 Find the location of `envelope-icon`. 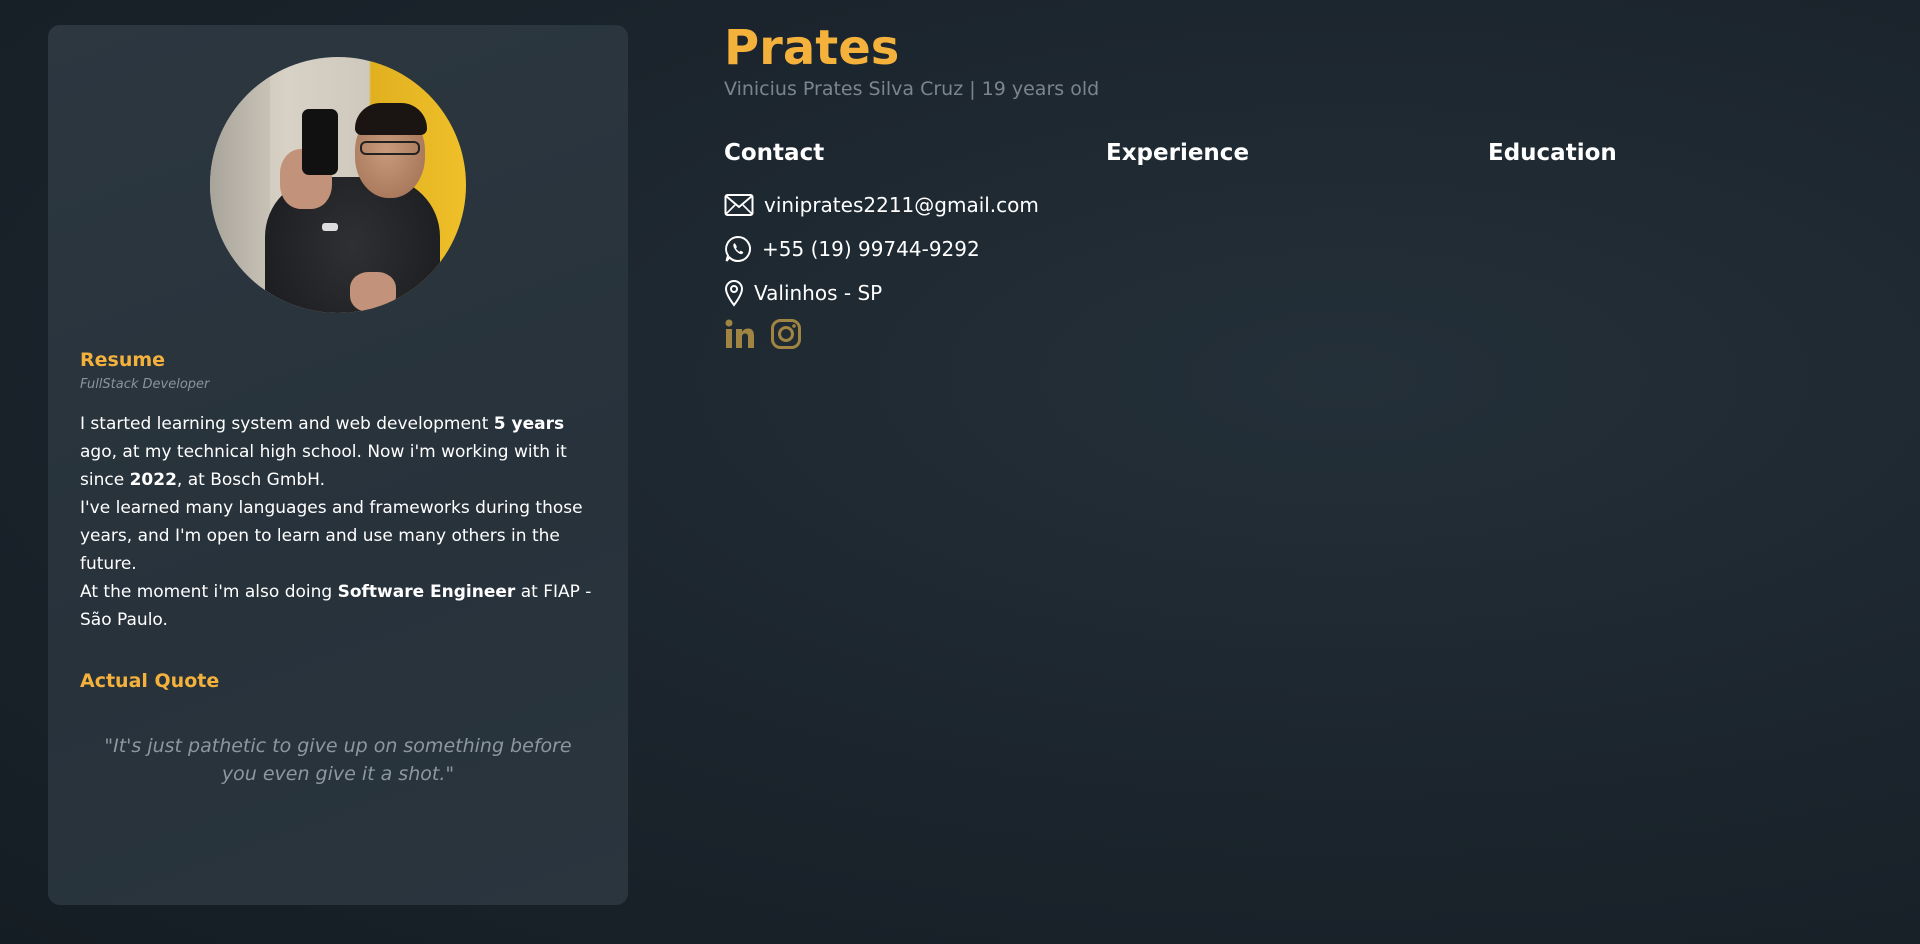

envelope-icon is located at coordinates (739, 205).